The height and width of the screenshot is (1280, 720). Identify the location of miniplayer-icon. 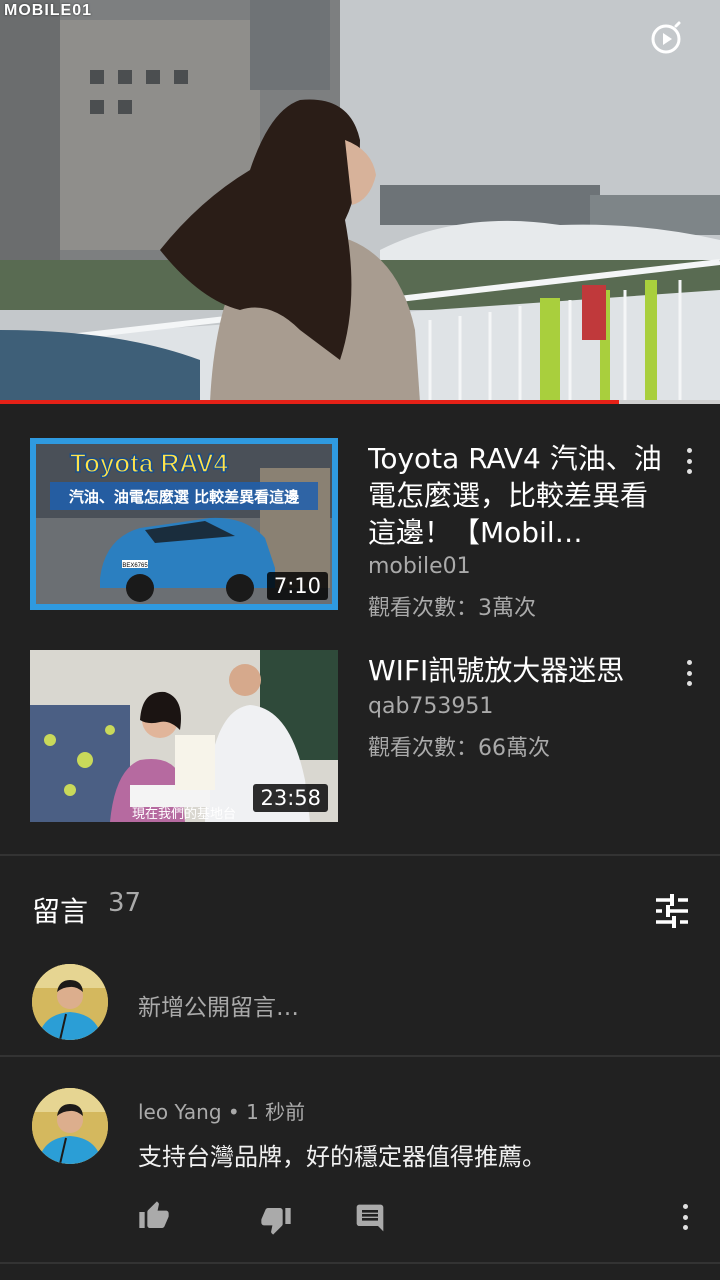
(666, 38).